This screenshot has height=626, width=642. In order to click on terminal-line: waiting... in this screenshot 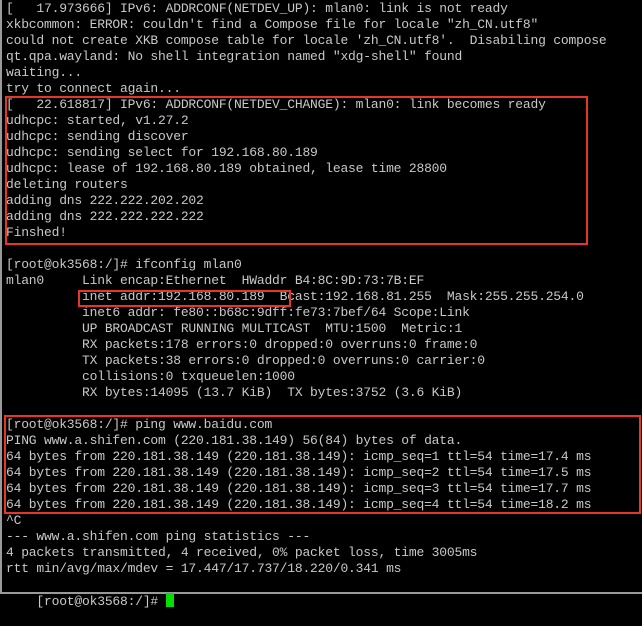, I will do `click(44, 72)`.